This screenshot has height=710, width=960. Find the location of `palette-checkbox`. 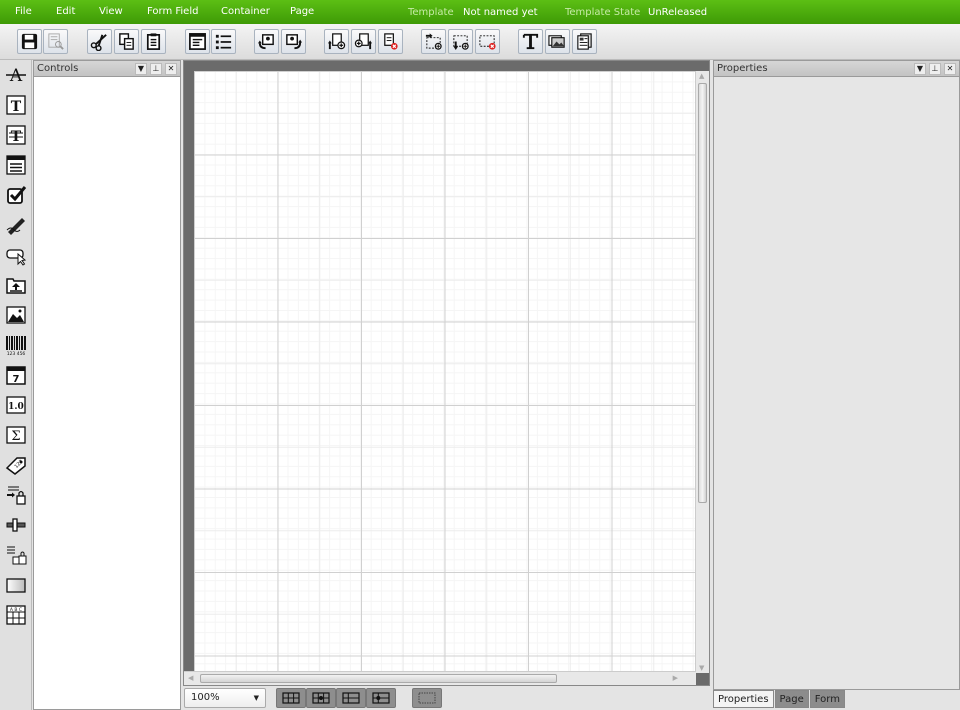

palette-checkbox is located at coordinates (16, 195).